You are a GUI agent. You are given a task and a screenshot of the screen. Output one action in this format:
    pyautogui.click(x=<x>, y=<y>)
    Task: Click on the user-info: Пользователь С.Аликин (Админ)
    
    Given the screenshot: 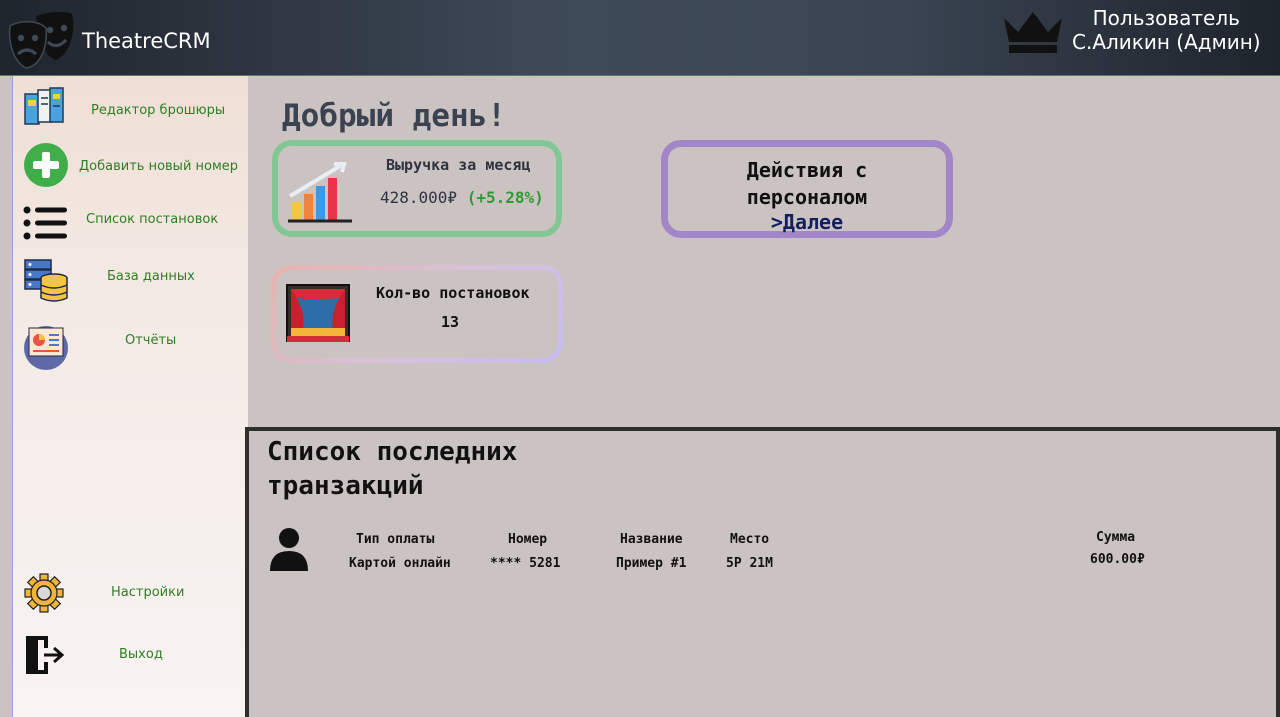 What is the action you would take?
    pyautogui.click(x=1166, y=30)
    